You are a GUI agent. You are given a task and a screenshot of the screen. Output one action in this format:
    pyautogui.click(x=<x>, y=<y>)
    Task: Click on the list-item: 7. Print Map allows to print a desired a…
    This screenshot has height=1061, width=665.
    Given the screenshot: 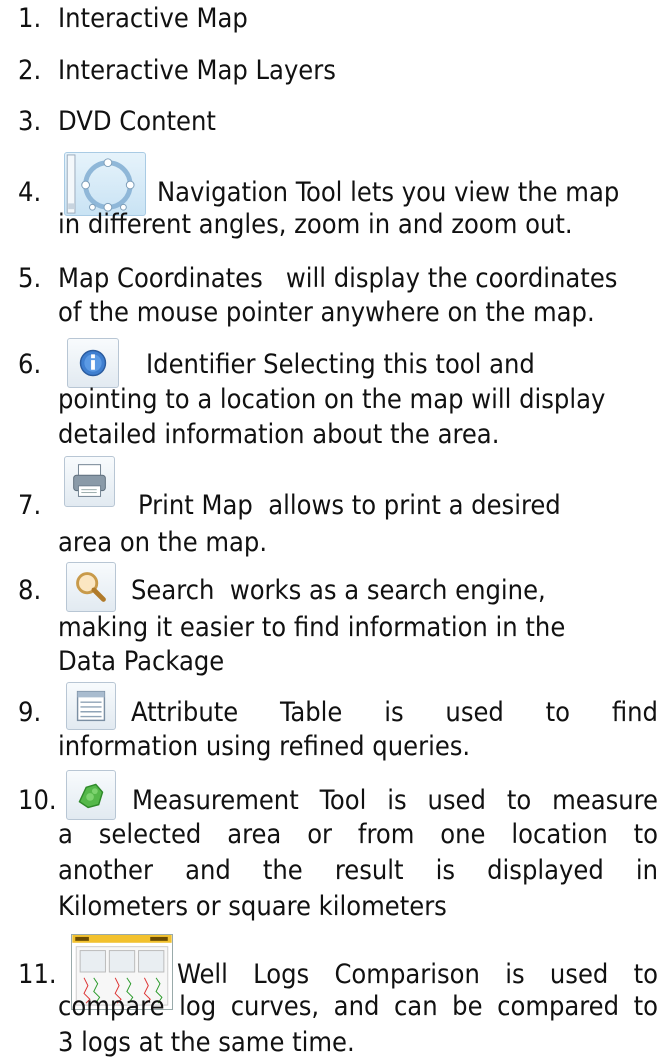 What is the action you would take?
    pyautogui.click(x=332, y=508)
    